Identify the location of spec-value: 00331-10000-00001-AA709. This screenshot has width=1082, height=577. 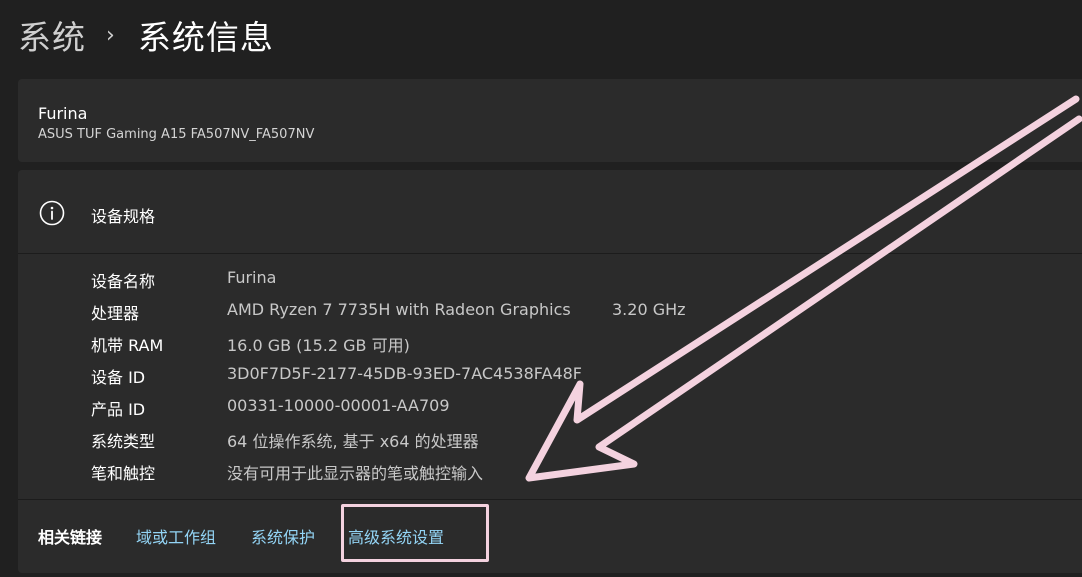
(338, 405).